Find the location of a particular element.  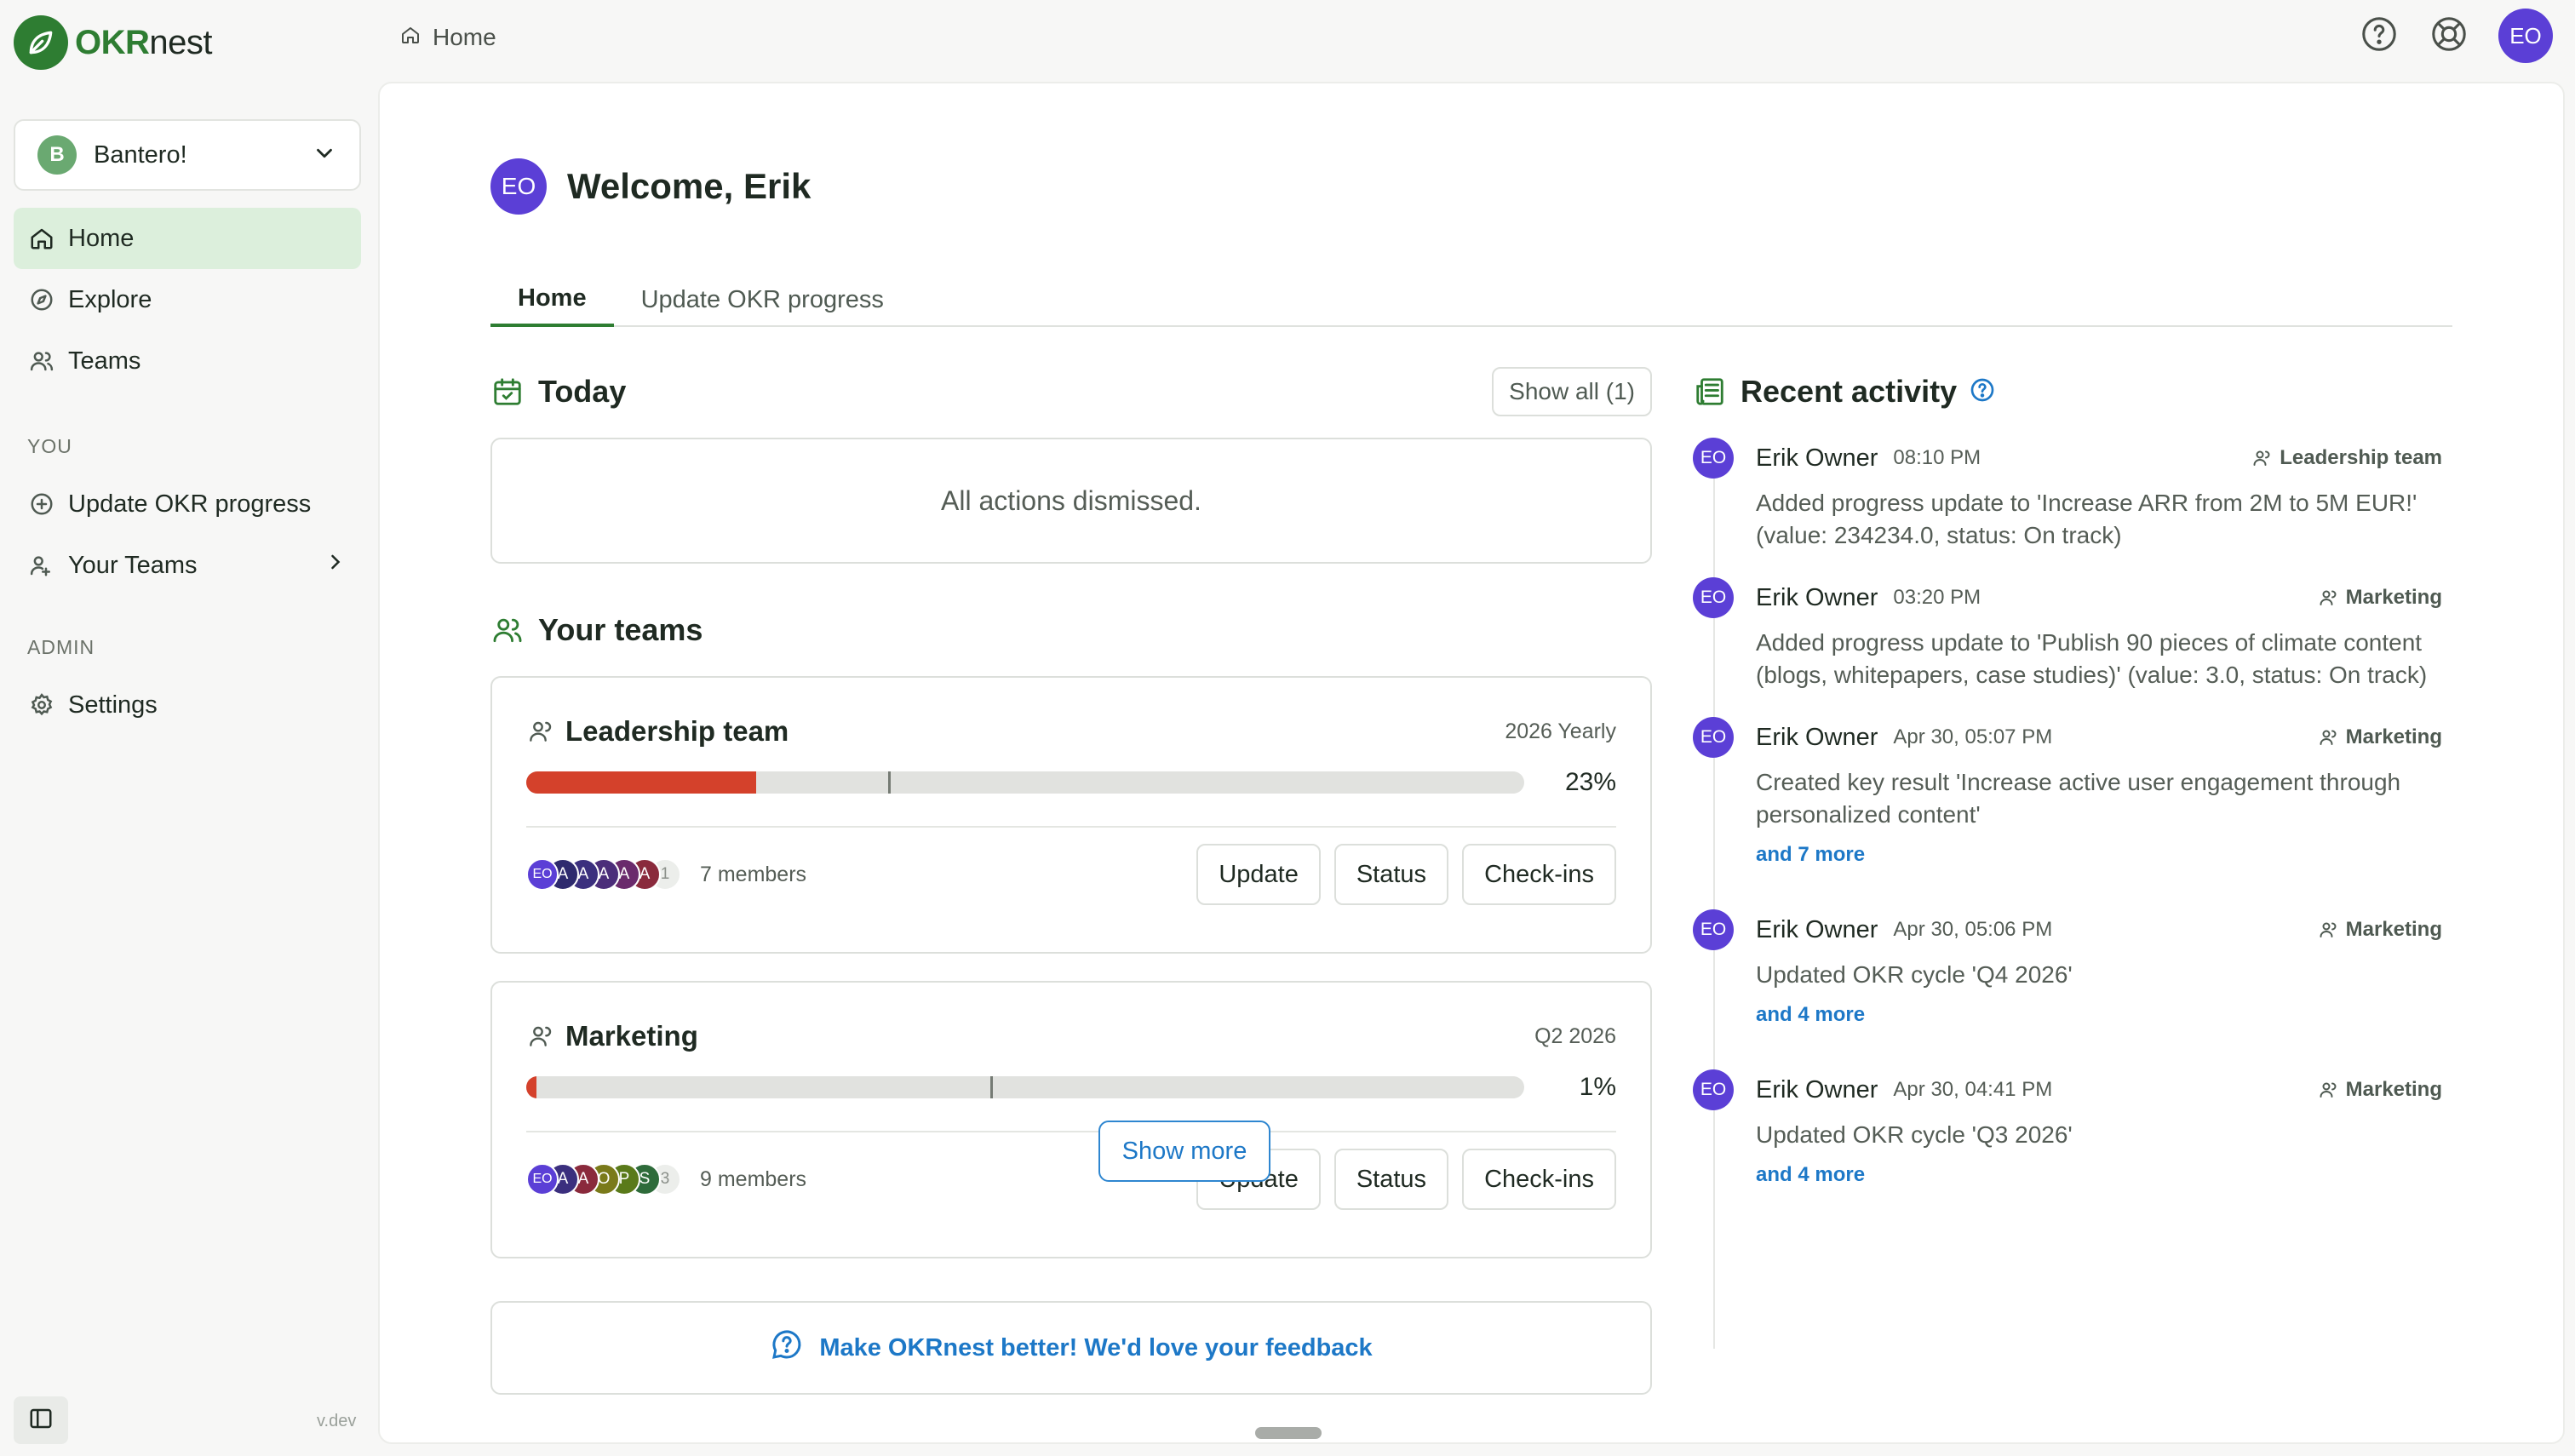

team-period: Q2 2026 is located at coordinates (1575, 1035).